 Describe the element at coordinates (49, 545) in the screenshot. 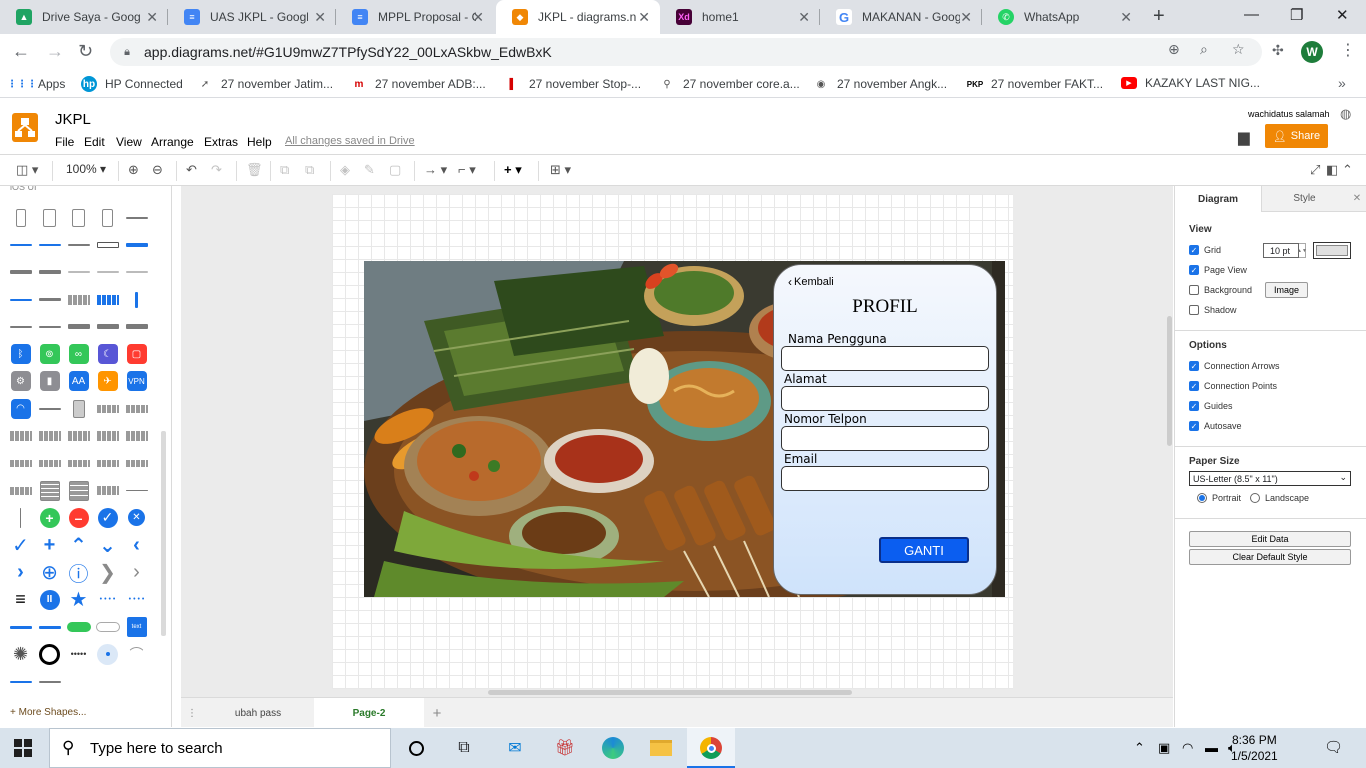

I see `plus-icon: +` at that location.